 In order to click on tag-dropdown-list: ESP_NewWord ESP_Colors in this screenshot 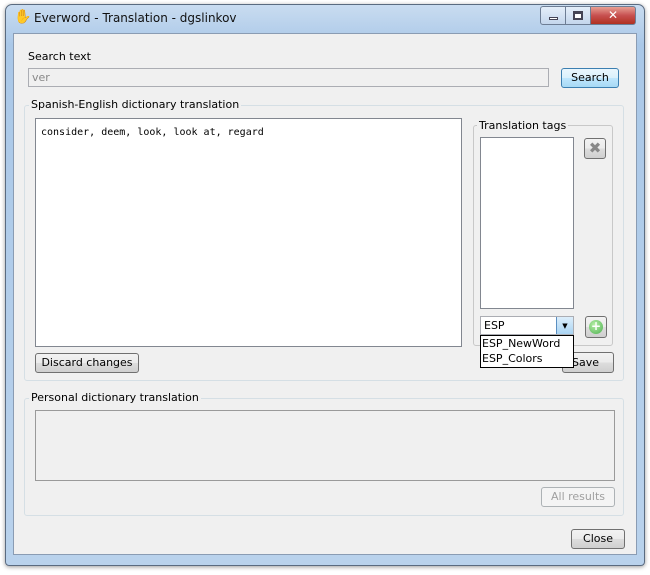, I will do `click(527, 351)`.